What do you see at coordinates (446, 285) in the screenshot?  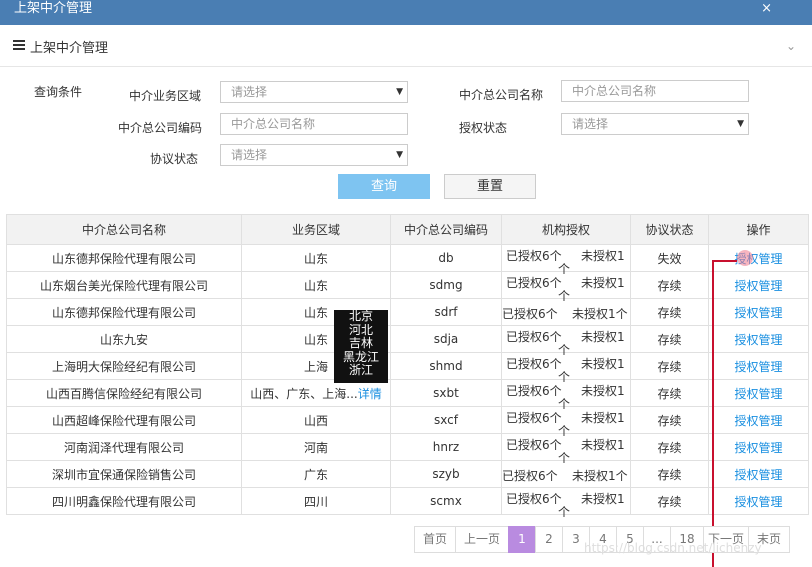 I see `company-code-cell: sdmg` at bounding box center [446, 285].